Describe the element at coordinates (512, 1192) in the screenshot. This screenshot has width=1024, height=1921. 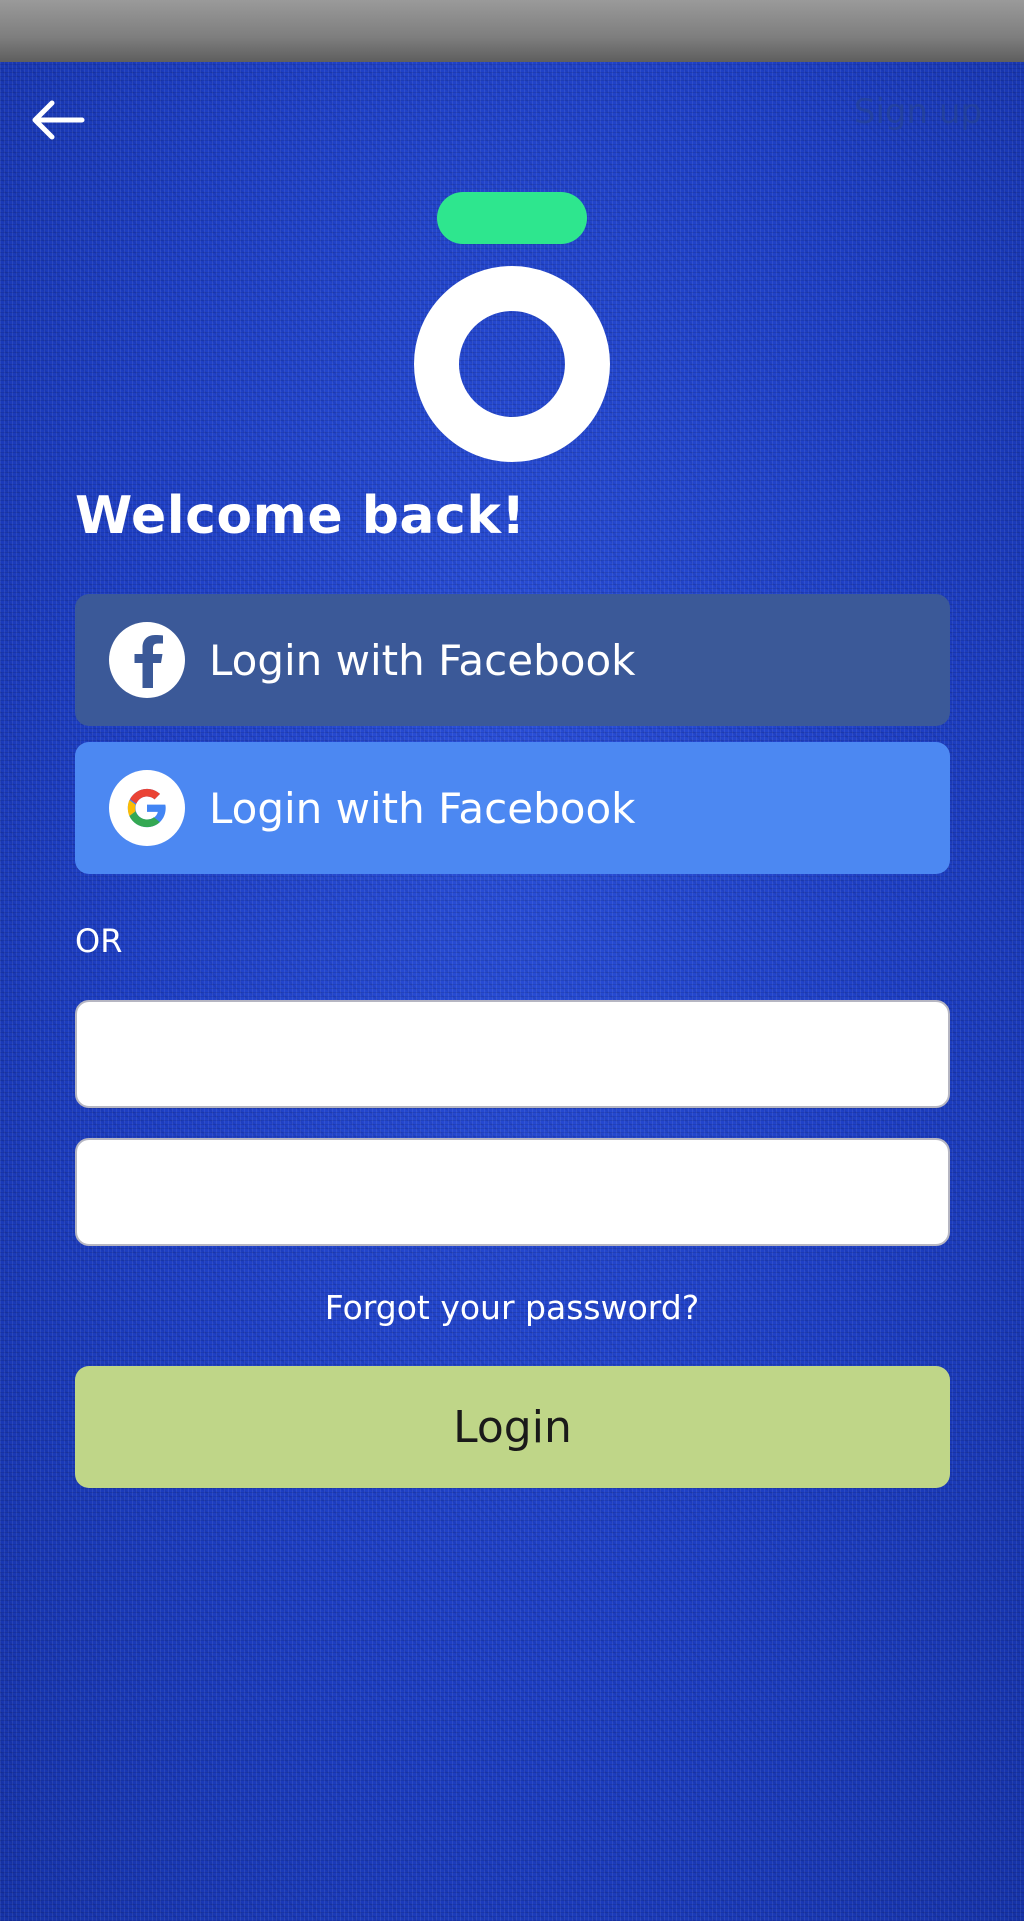
I see `password-field` at that location.